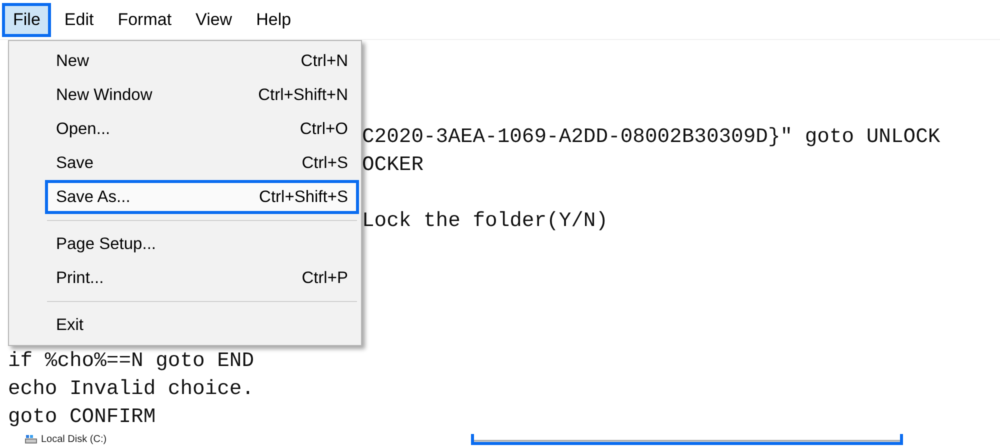  Describe the element at coordinates (273, 19) in the screenshot. I see `menu-tab: Help` at that location.